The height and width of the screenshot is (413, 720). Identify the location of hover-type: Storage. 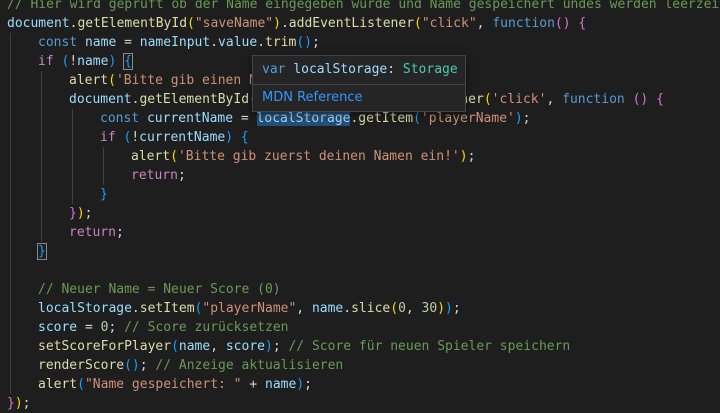
(430, 69).